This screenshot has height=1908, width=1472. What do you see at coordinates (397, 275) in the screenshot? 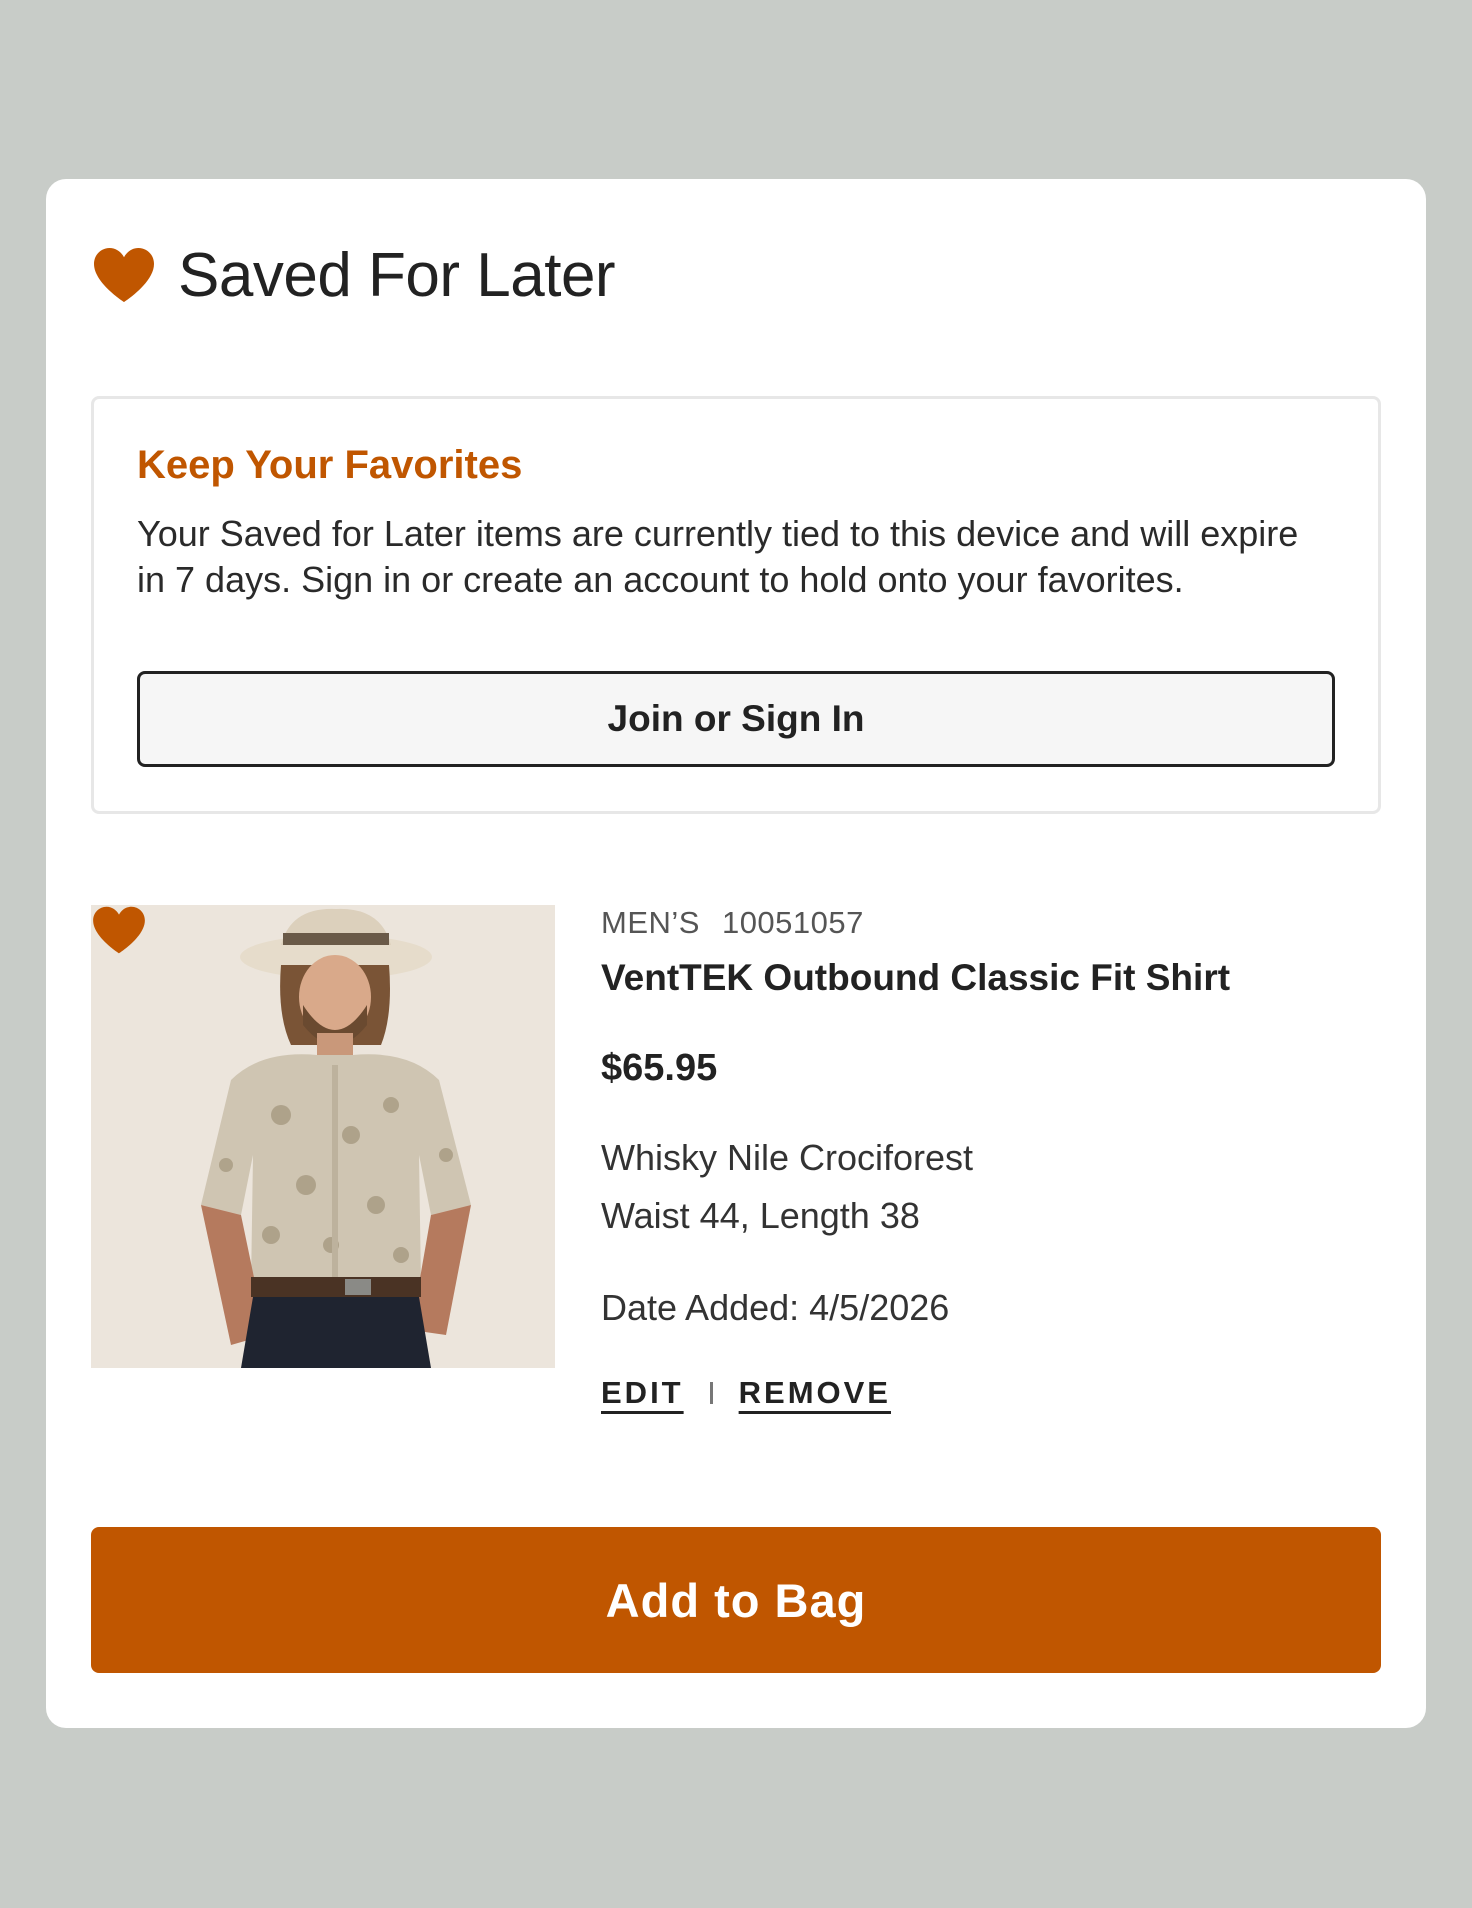
I see `page-title: Saved For Later` at bounding box center [397, 275].